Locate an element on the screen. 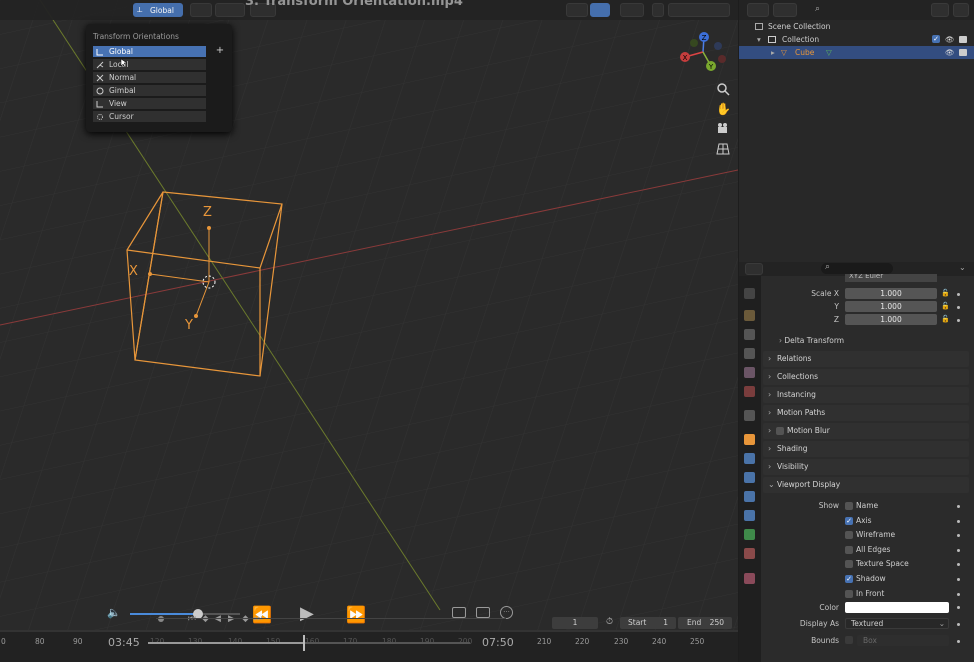  view-layer-tab-icon is located at coordinates (749, 353).